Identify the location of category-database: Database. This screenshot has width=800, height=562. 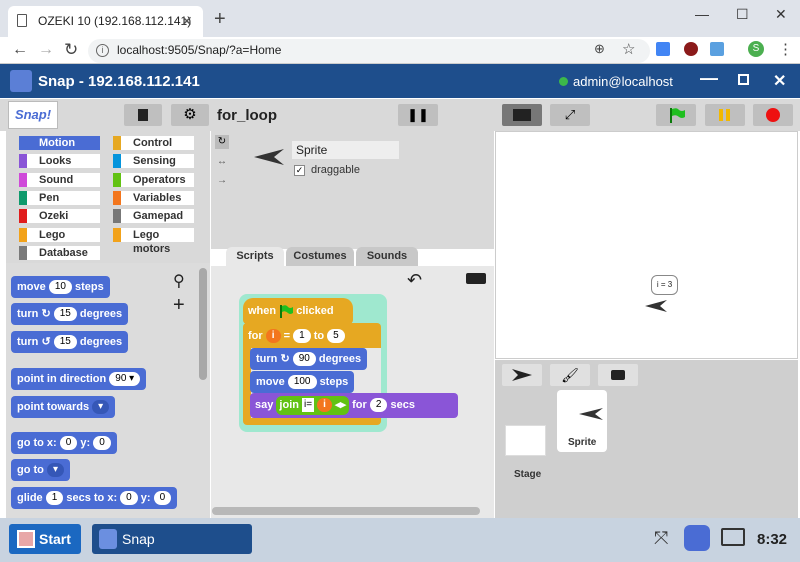
(59, 252).